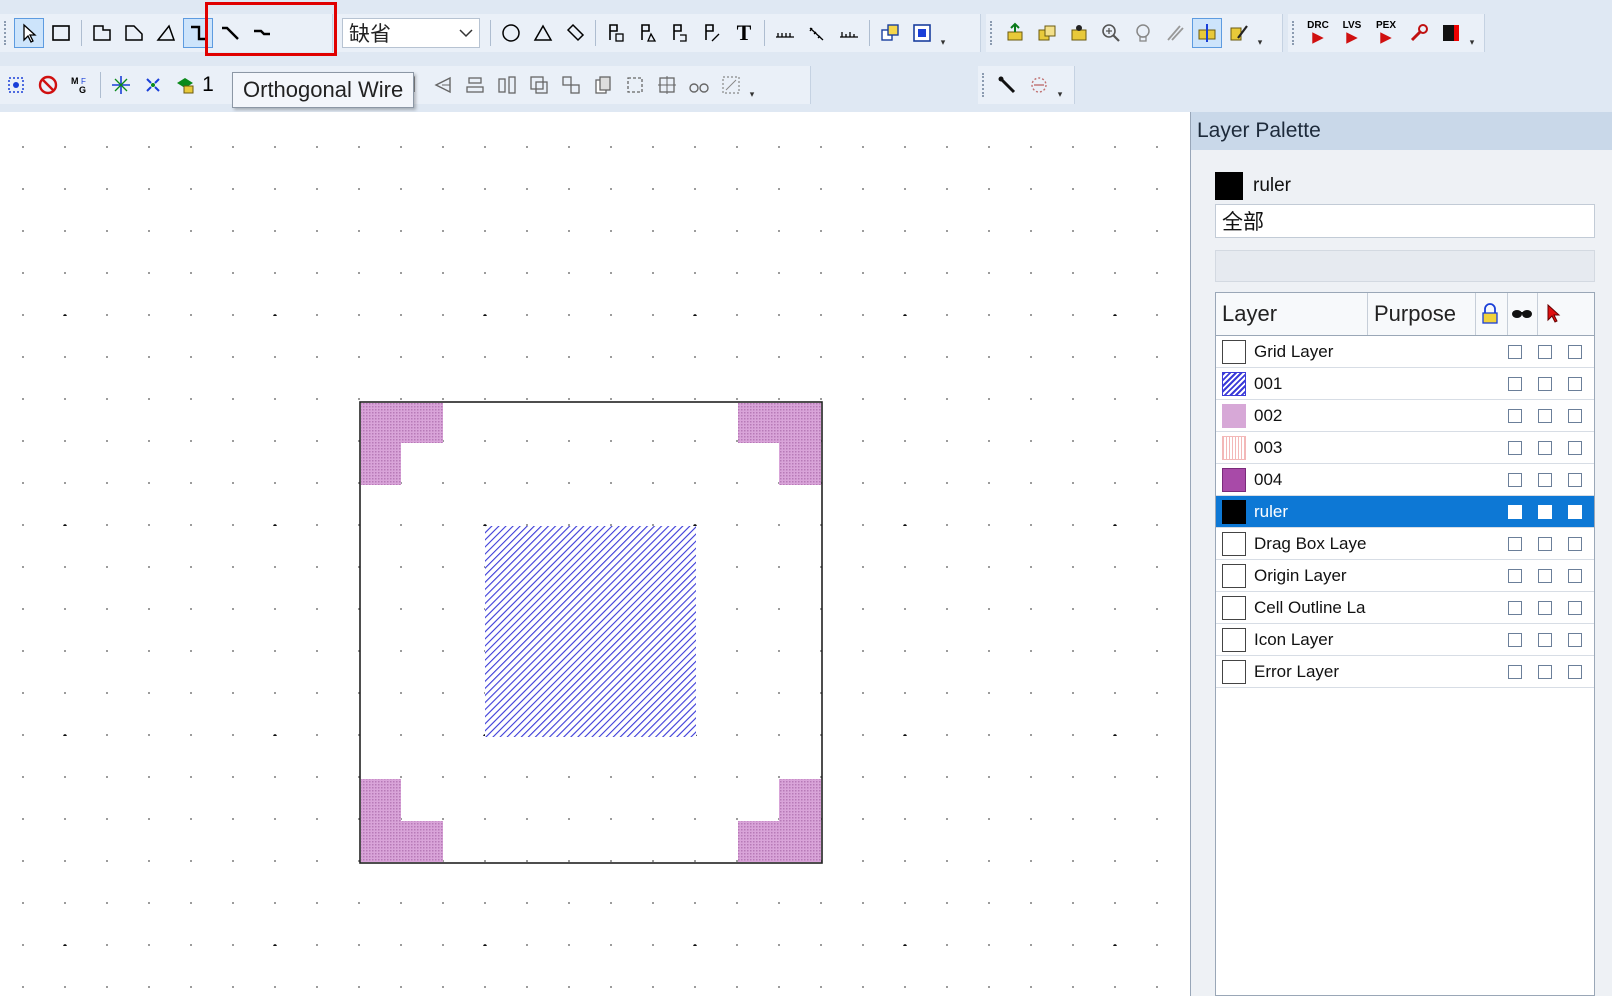  What do you see at coordinates (817, 33) in the screenshot?
I see `diagonal-ruler-icon` at bounding box center [817, 33].